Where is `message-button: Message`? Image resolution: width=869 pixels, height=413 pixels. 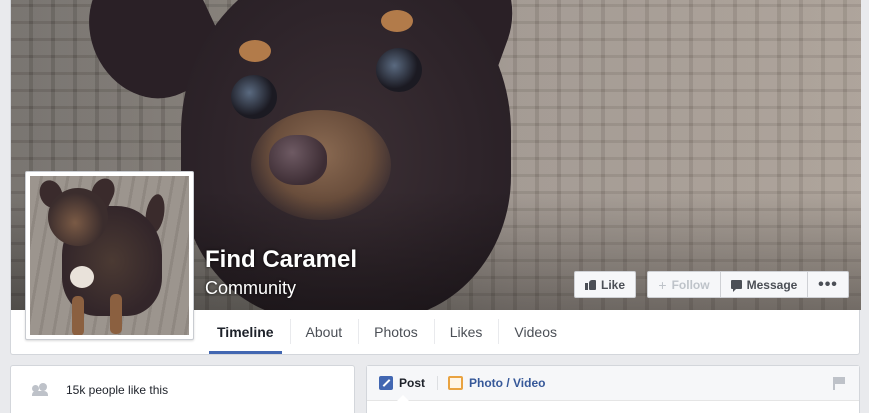
message-button: Message is located at coordinates (764, 284).